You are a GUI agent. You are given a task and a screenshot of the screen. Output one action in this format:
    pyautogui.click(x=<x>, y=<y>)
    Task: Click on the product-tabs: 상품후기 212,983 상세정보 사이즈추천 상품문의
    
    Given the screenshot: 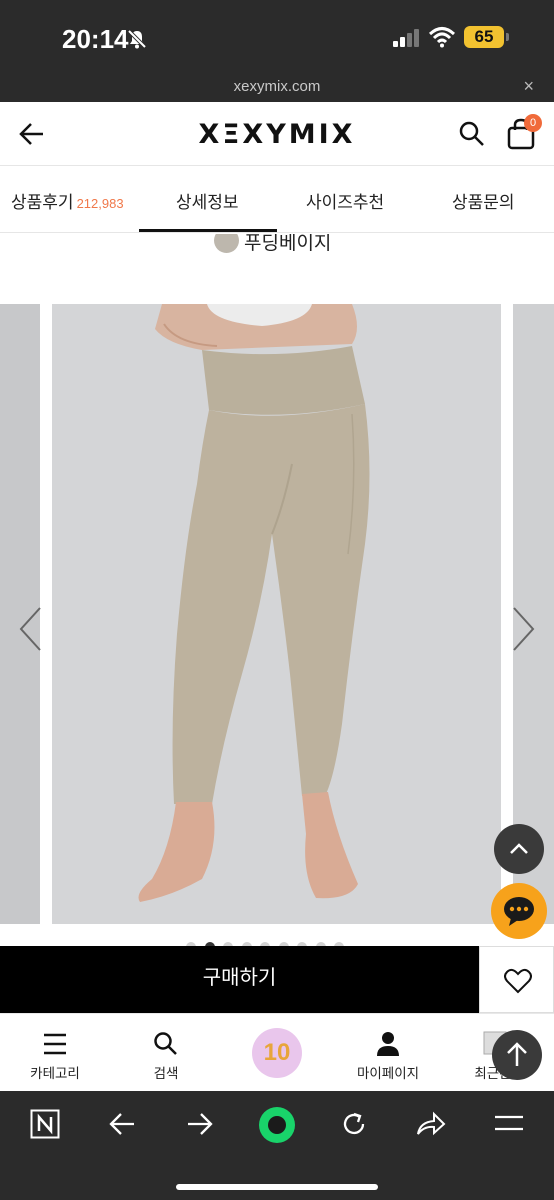 What is the action you would take?
    pyautogui.click(x=277, y=200)
    